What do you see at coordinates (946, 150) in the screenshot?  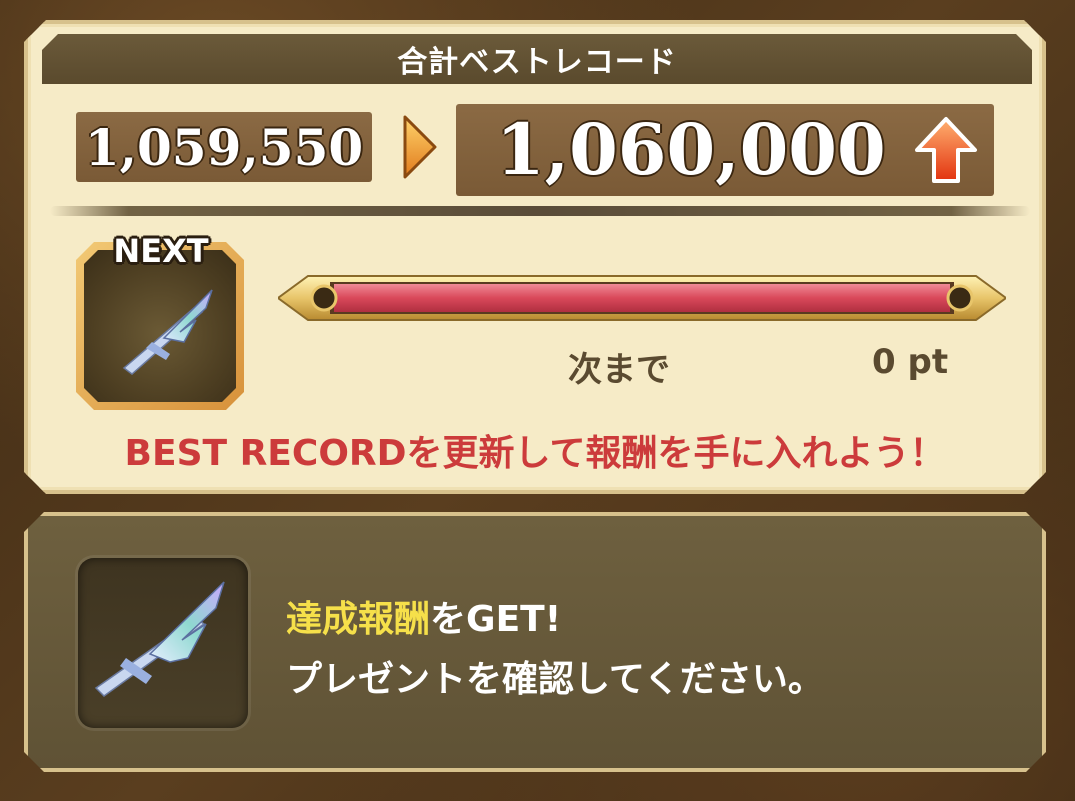 I see `up-arrow-icon` at bounding box center [946, 150].